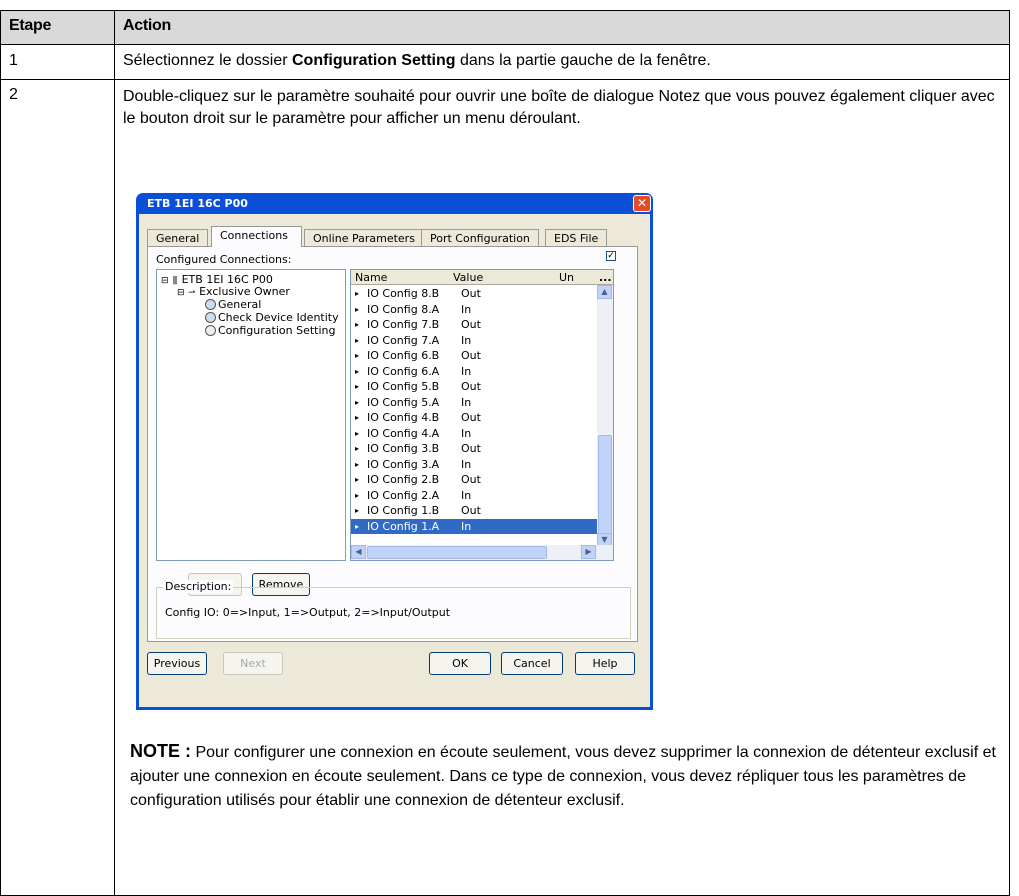  Describe the element at coordinates (233, 304) in the screenshot. I see `tree-item-general: General` at that location.